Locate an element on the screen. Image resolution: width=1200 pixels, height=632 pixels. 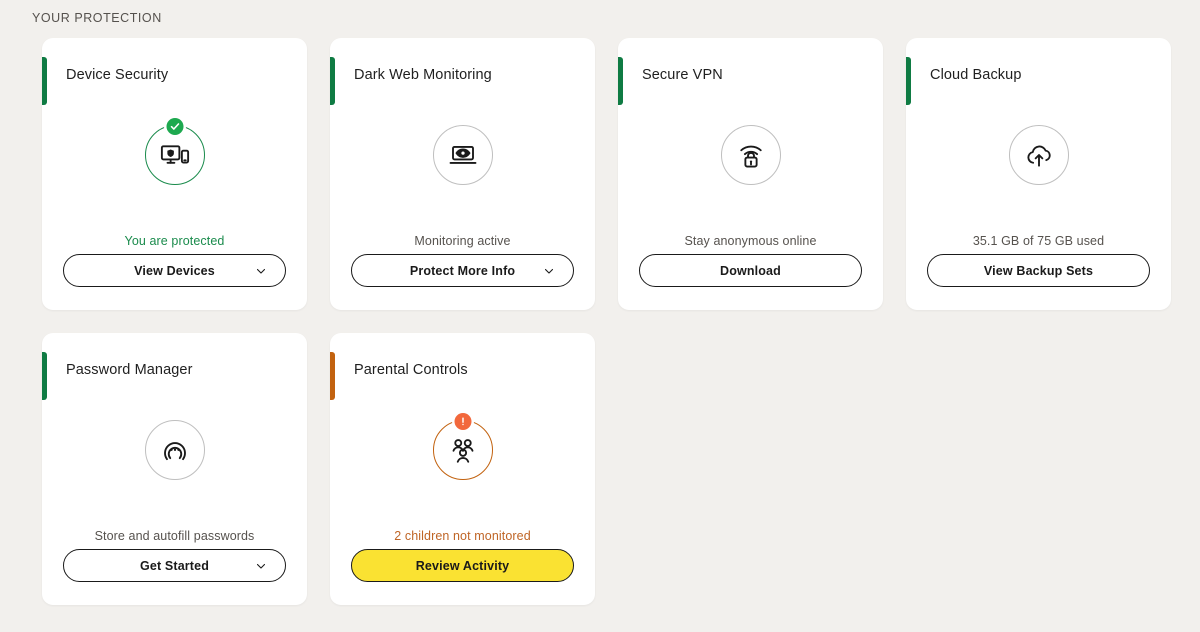
card-title: Cloud Backup is located at coordinates (976, 75).